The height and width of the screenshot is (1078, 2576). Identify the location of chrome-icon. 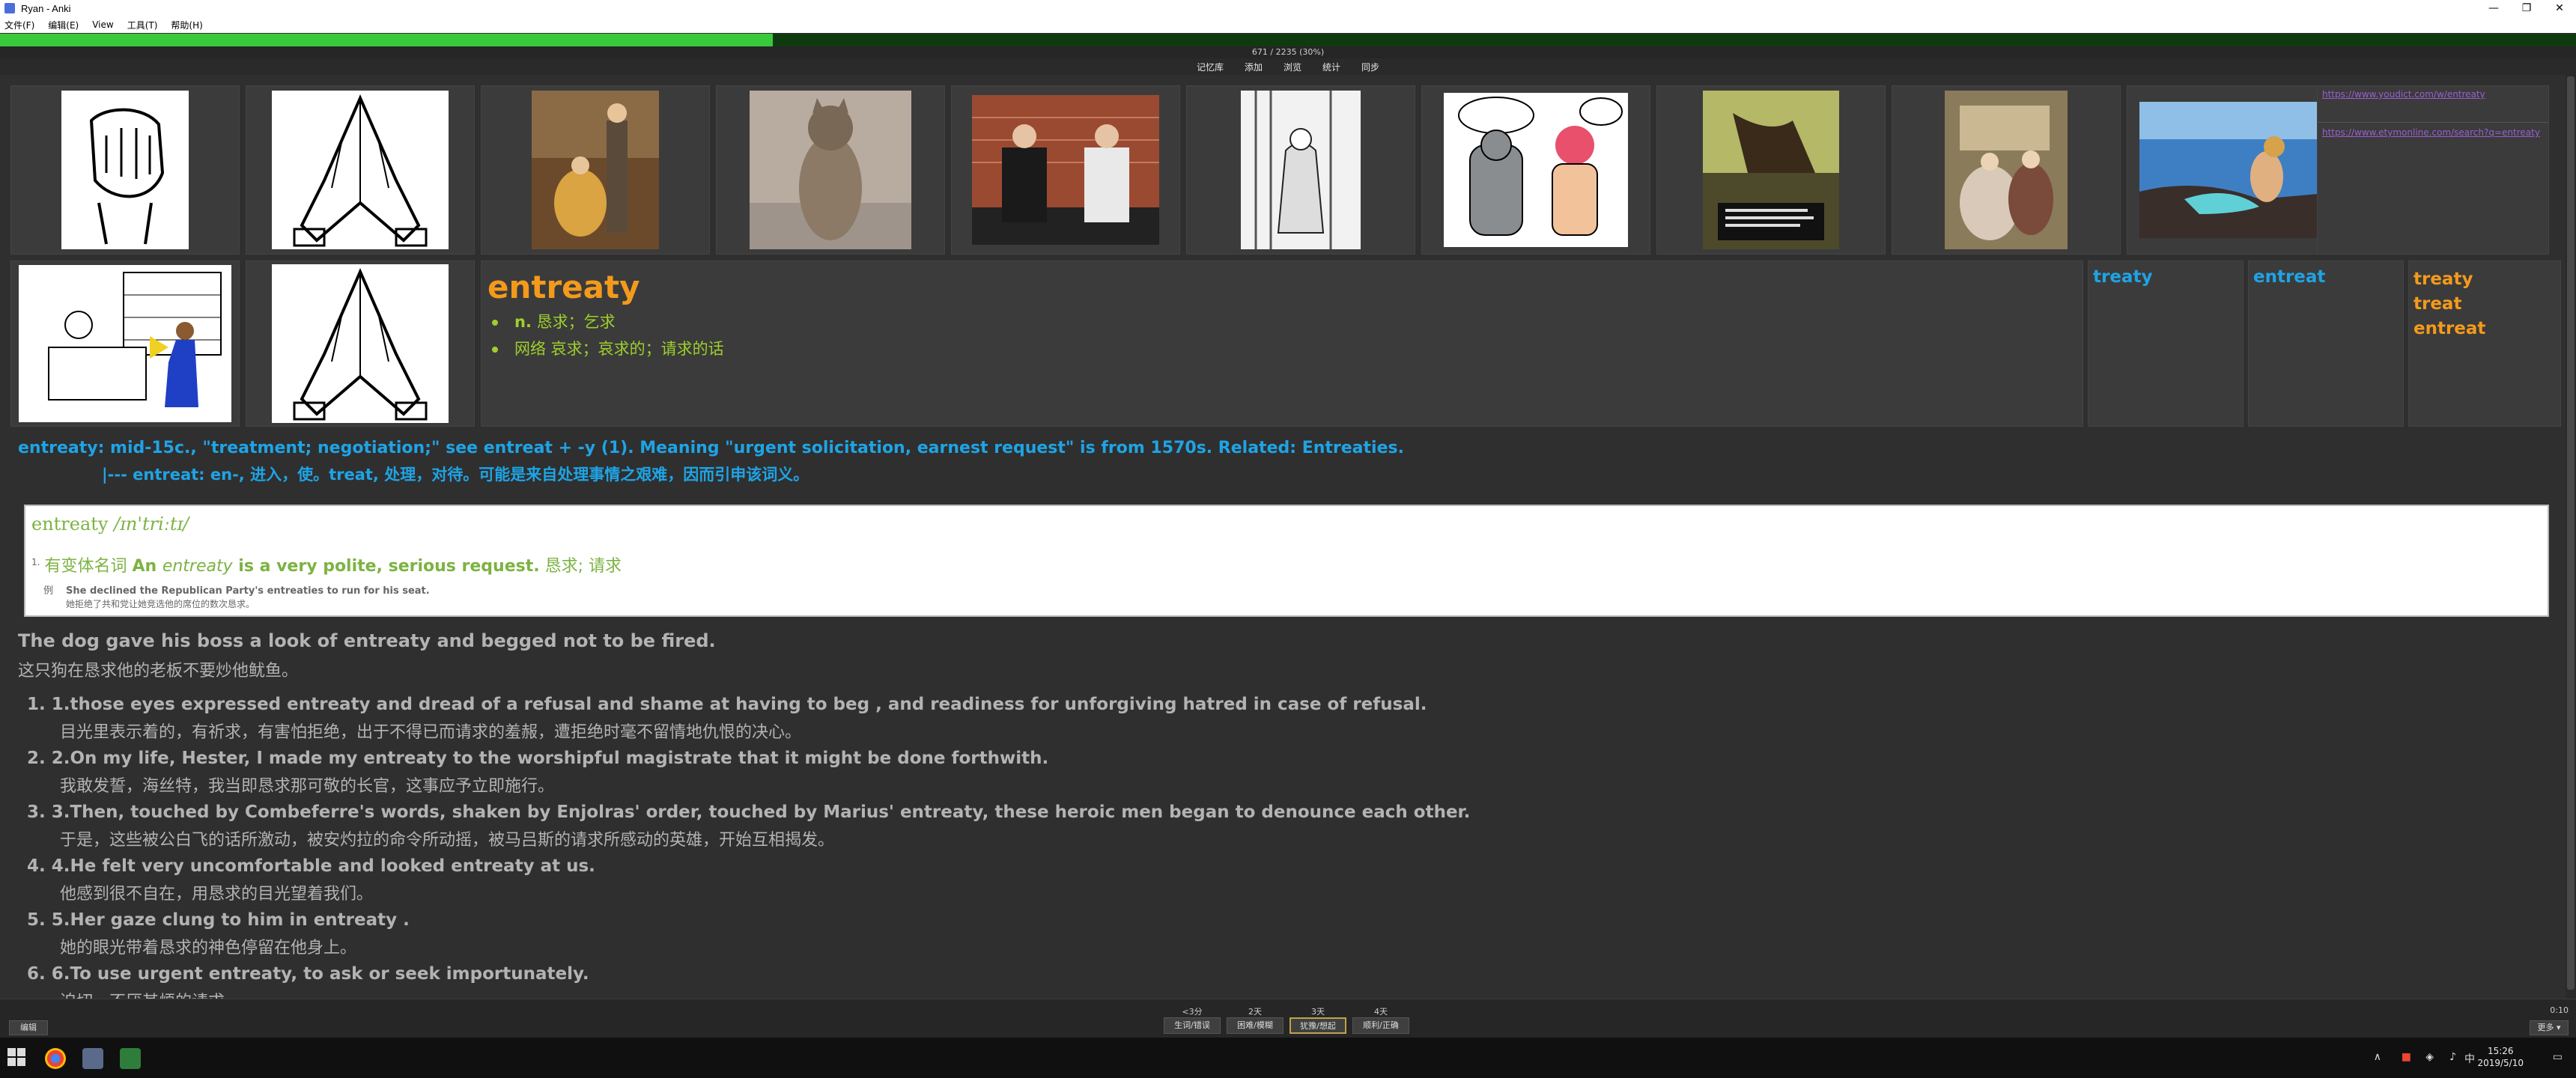
(55, 1058).